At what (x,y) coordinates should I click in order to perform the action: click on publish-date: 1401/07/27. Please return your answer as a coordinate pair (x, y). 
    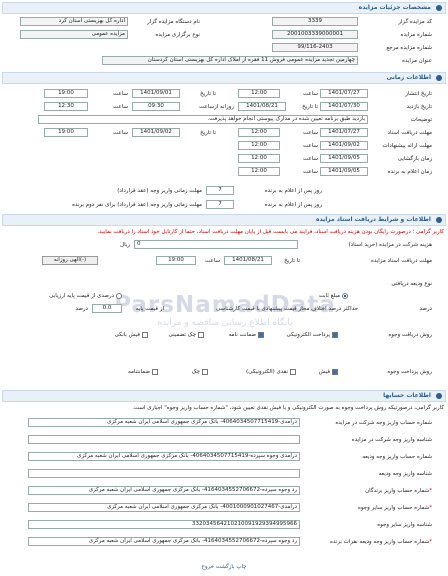
    Looking at the image, I should click on (344, 93).